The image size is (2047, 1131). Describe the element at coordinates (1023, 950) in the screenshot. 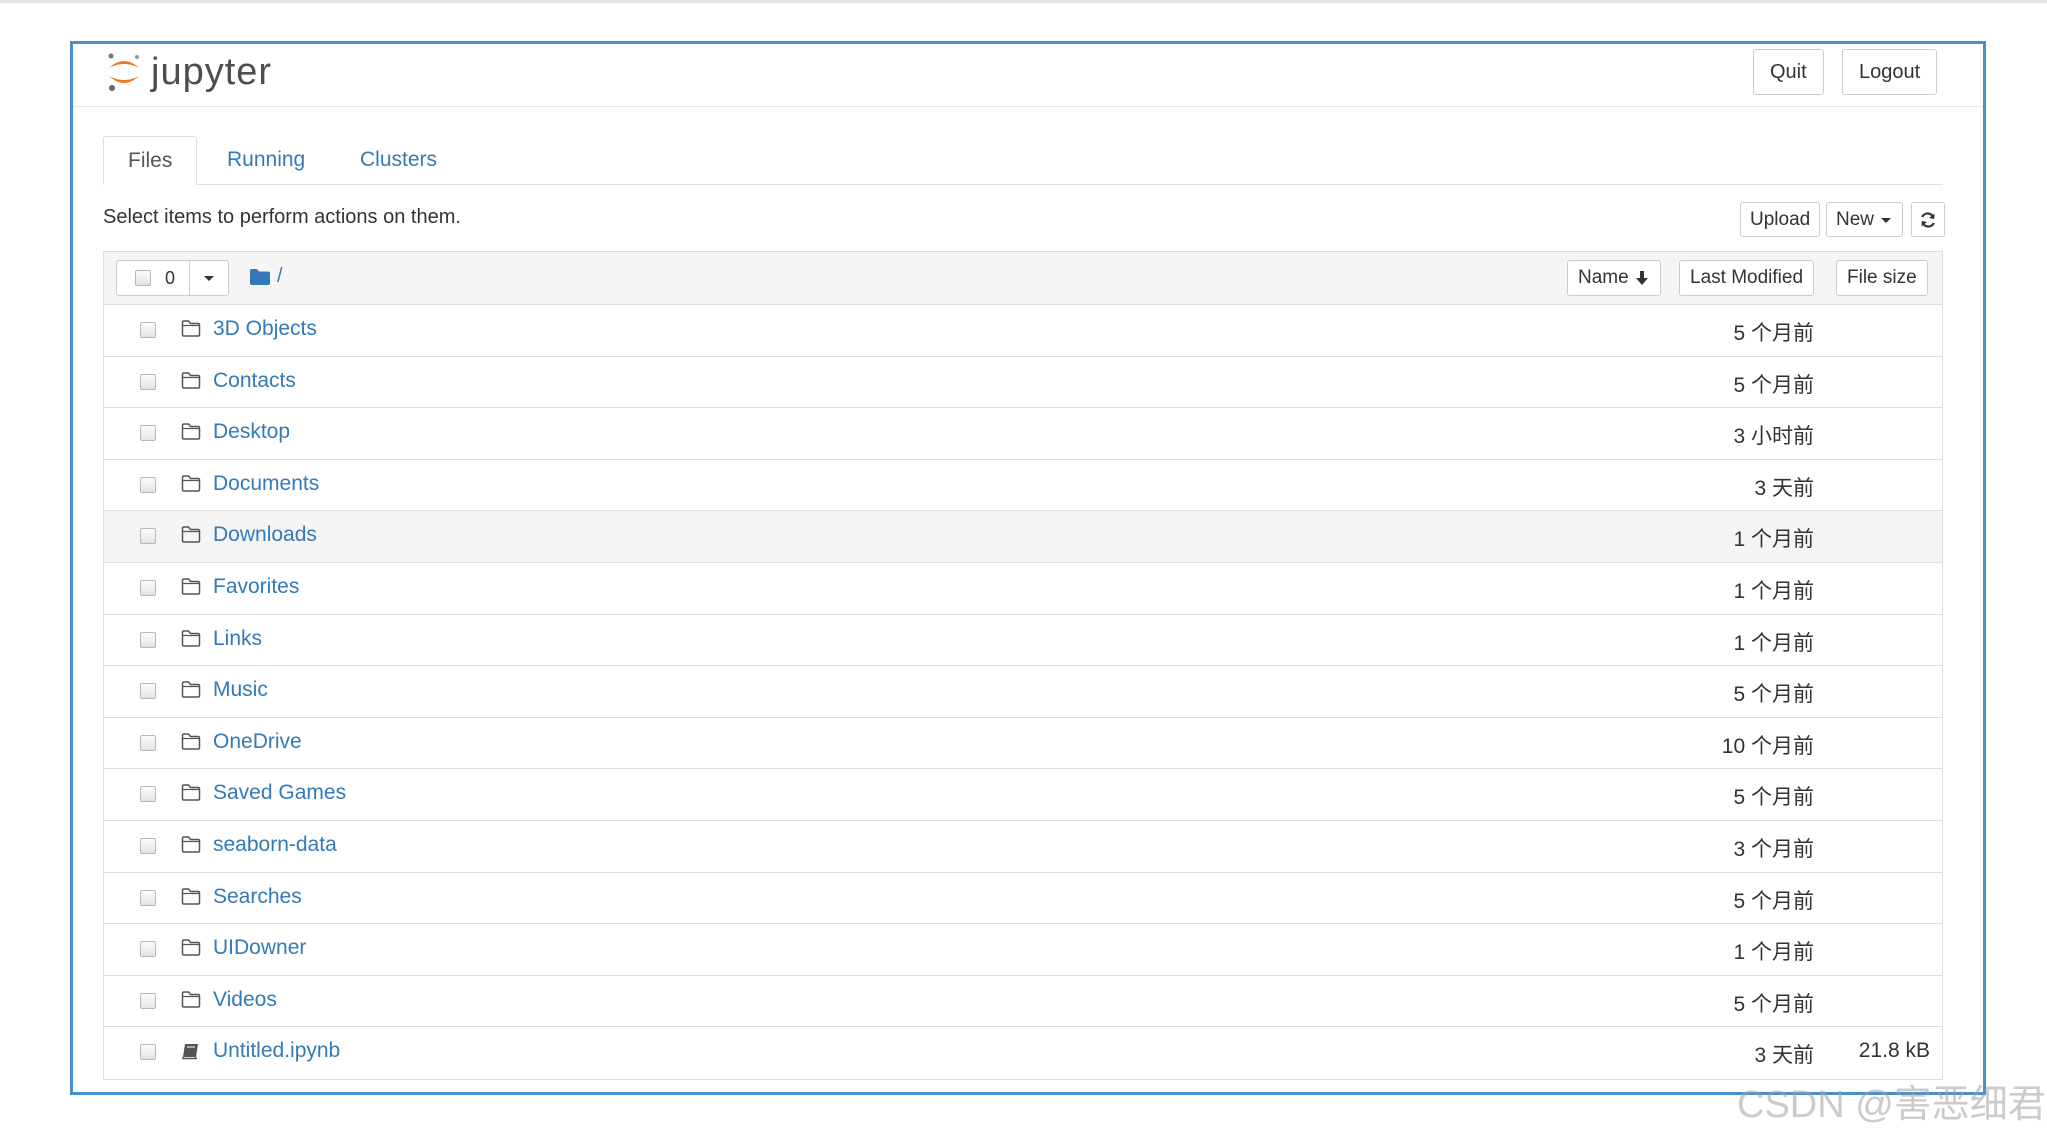

I see `list-item: UIDowner 1 个月前` at that location.